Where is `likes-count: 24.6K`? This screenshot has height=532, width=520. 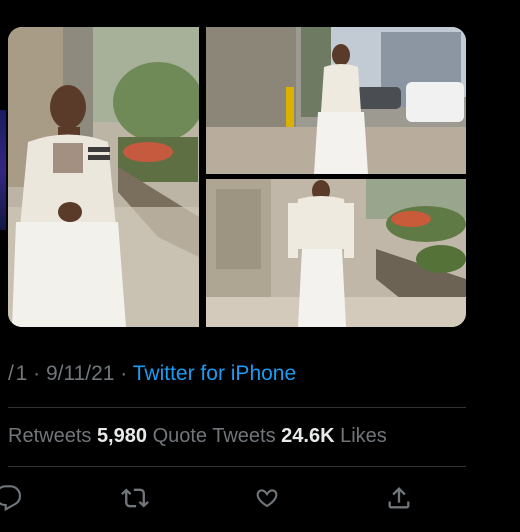
likes-count: 24.6K is located at coordinates (307, 436).